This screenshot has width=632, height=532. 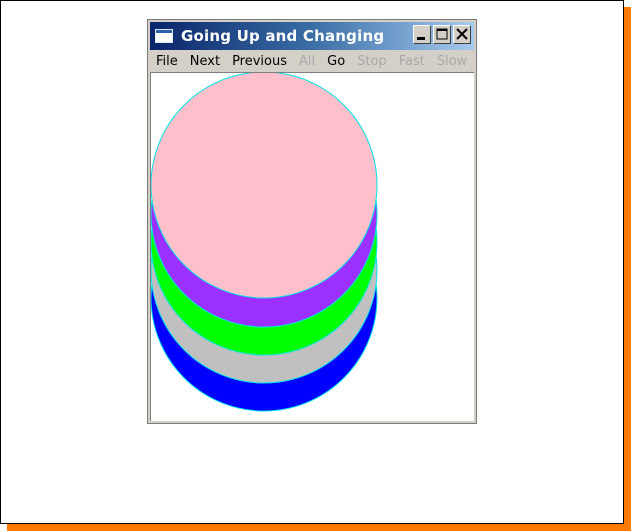 I want to click on maximize-button, so click(x=442, y=34).